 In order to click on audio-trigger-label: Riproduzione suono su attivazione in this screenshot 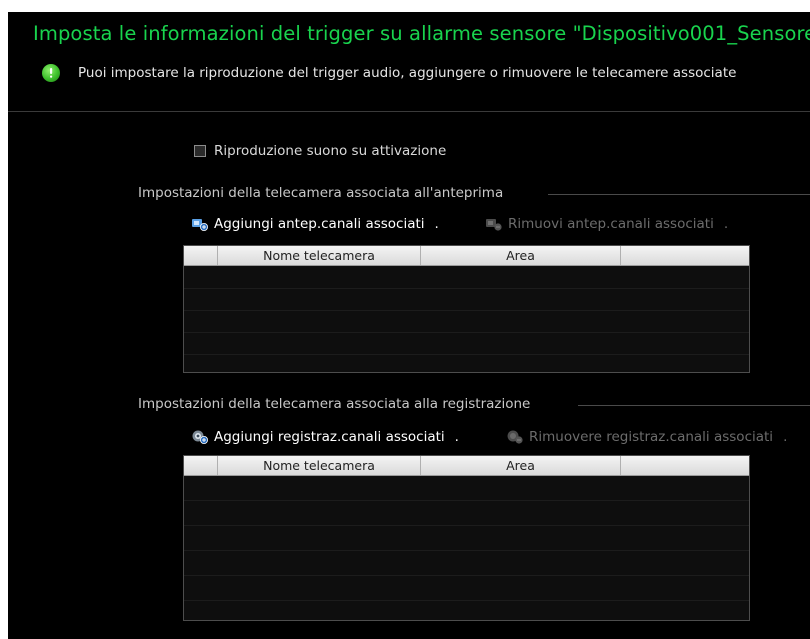, I will do `click(330, 151)`.